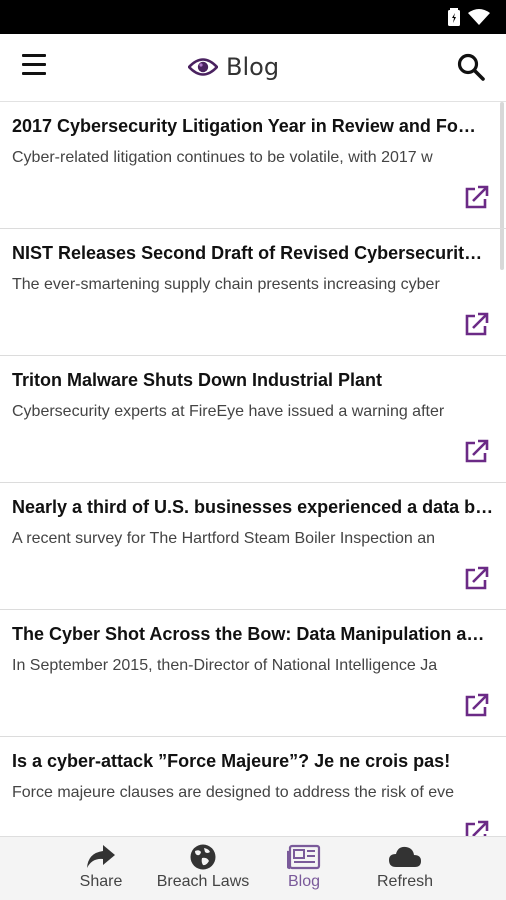 The width and height of the screenshot is (506, 900). I want to click on bottom-nav: Share Breach Laws Blog Refresh, so click(253, 868).